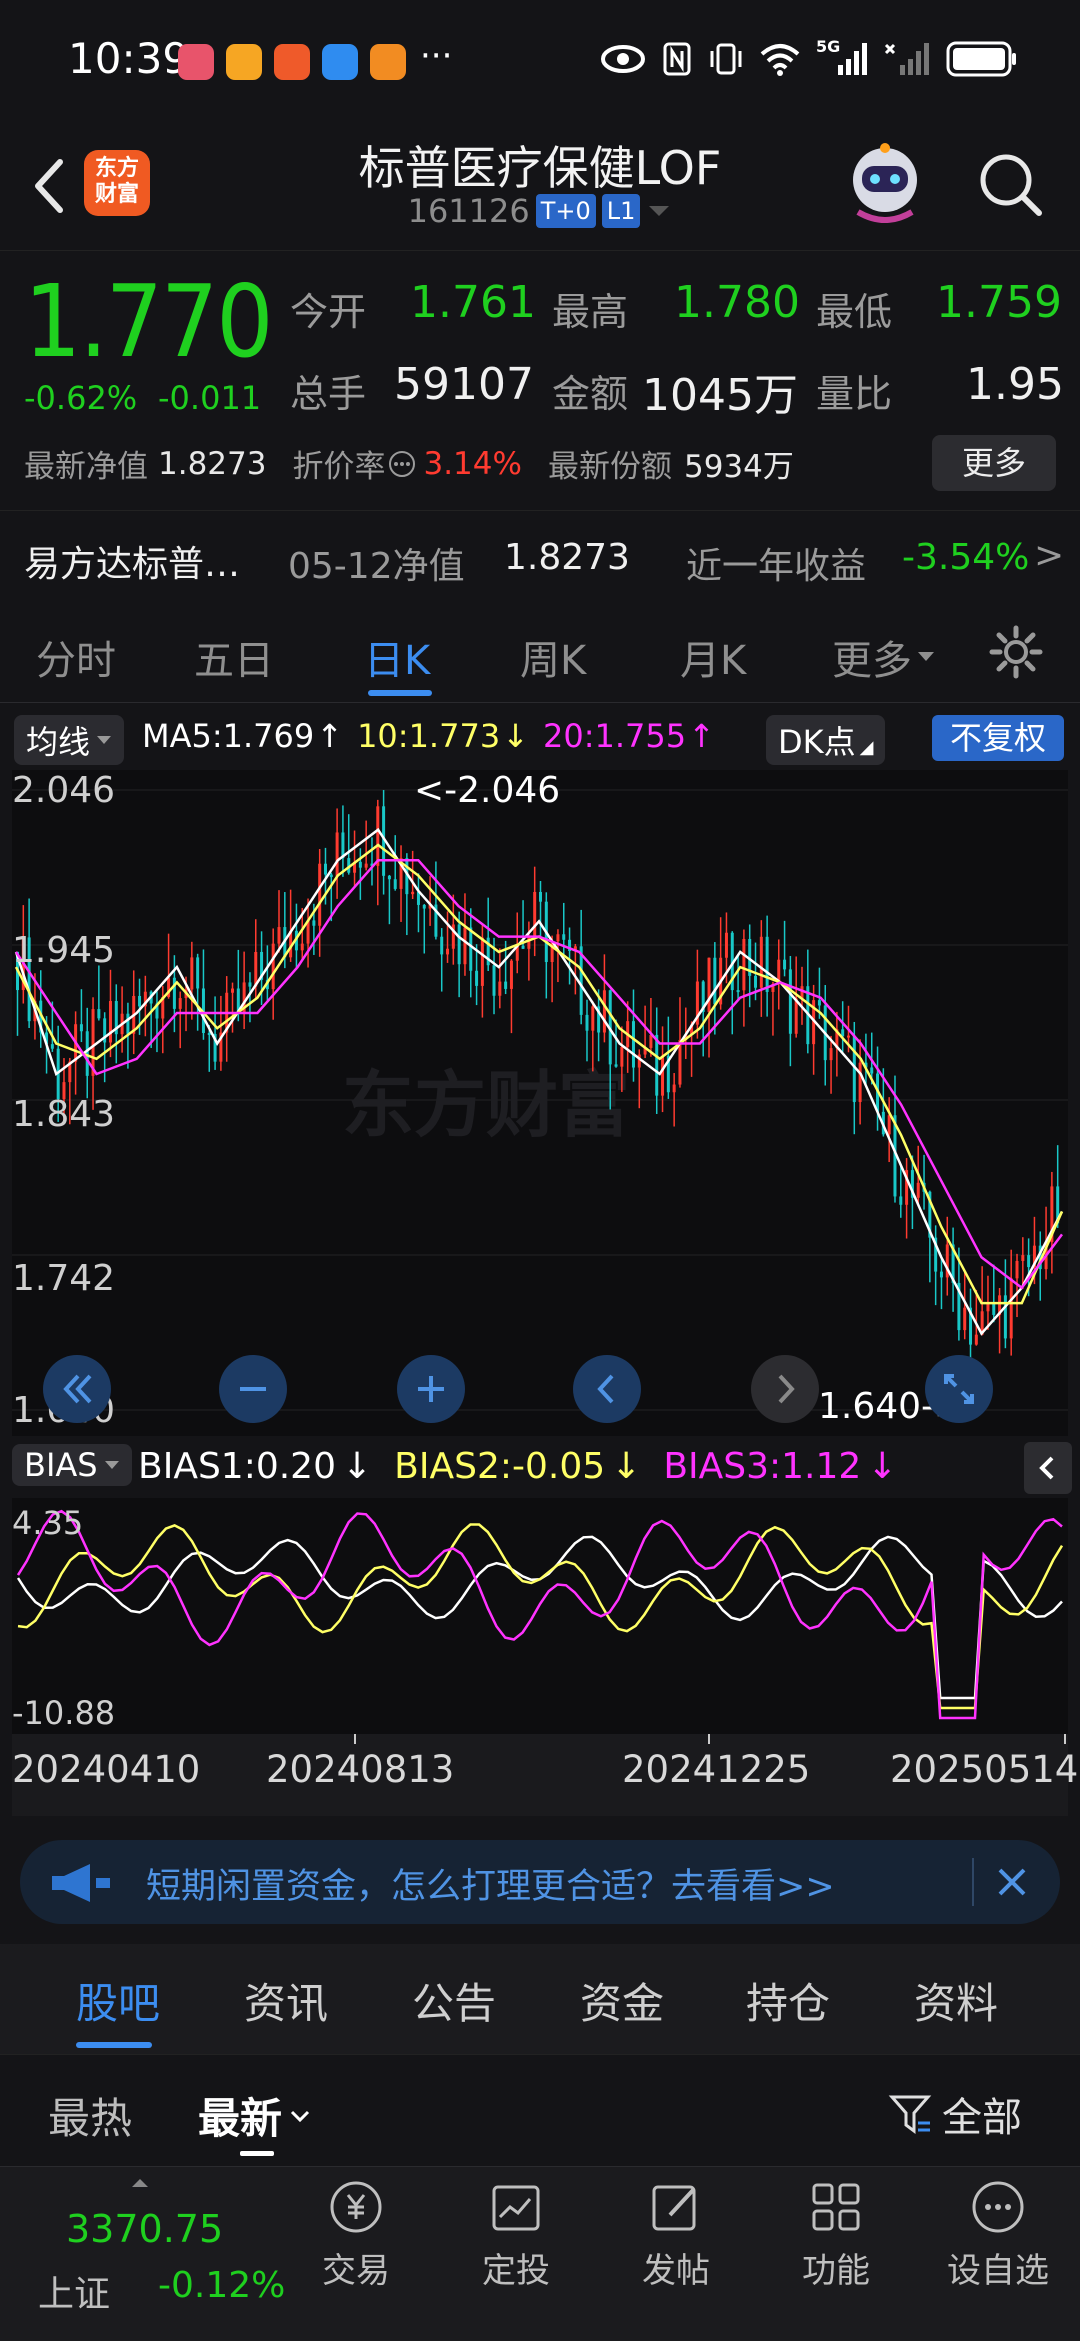 The width and height of the screenshot is (1080, 2341). I want to click on tick, so click(355, 1739).